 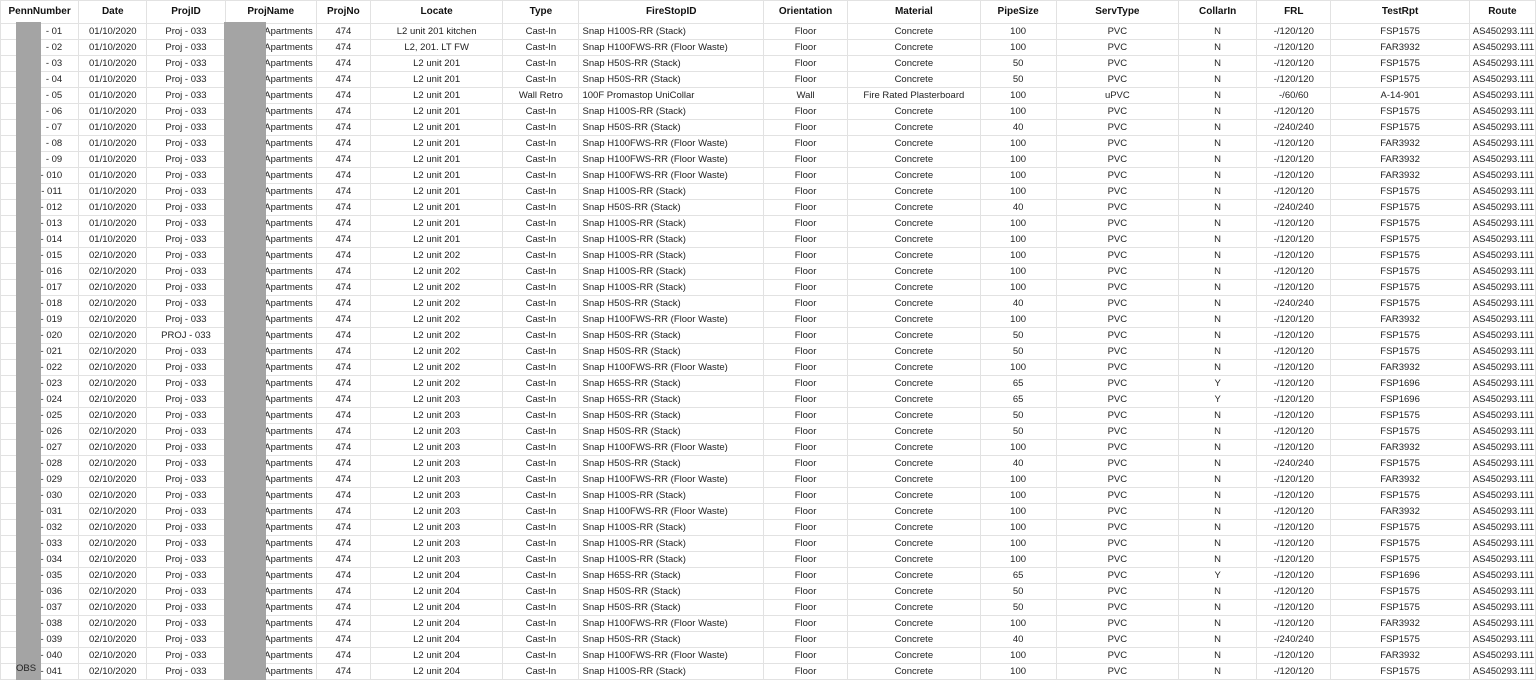 I want to click on cell-date: 01/10/2020, so click(x=113, y=95).